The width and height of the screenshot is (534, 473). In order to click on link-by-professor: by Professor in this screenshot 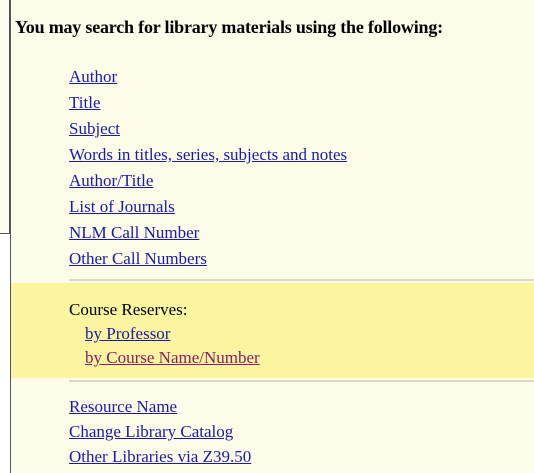, I will do `click(127, 334)`.